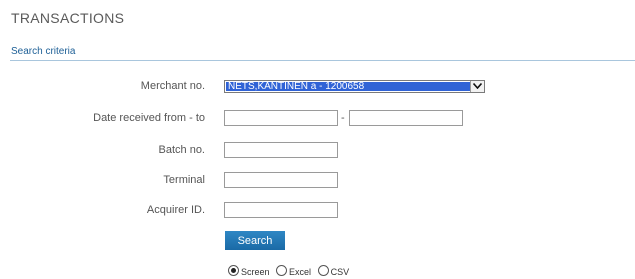 This screenshot has width=635, height=279. Describe the element at coordinates (172, 86) in the screenshot. I see `merchant-label: Merchant no.` at that location.